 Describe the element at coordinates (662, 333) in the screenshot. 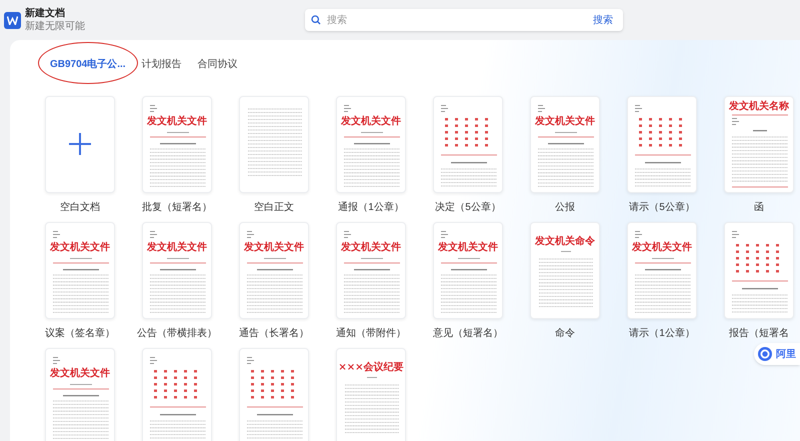

I see `template-label: 请示（1公章）` at that location.